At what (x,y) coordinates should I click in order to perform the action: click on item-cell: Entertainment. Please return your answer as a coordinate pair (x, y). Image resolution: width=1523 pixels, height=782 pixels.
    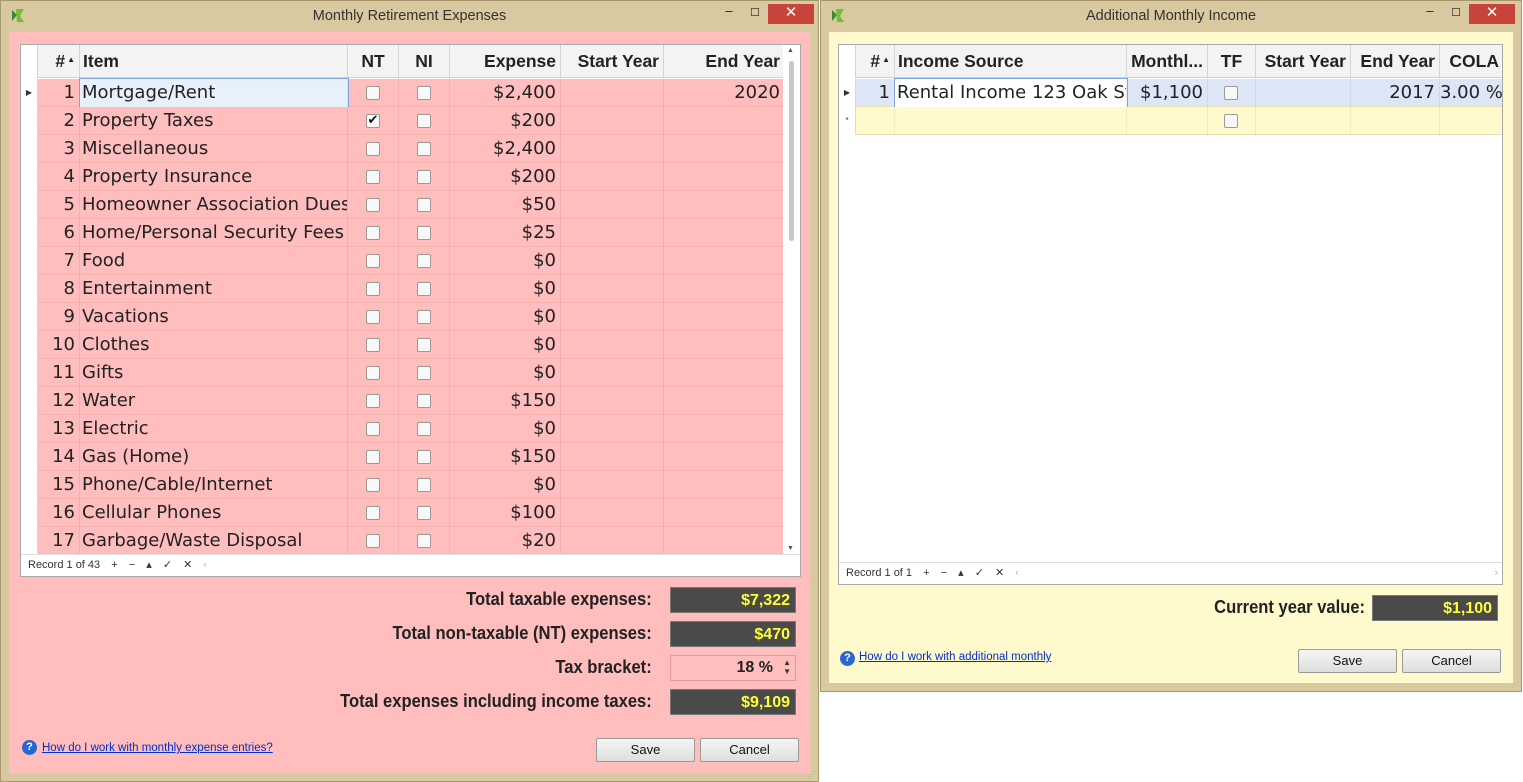
    Looking at the image, I should click on (214, 289).